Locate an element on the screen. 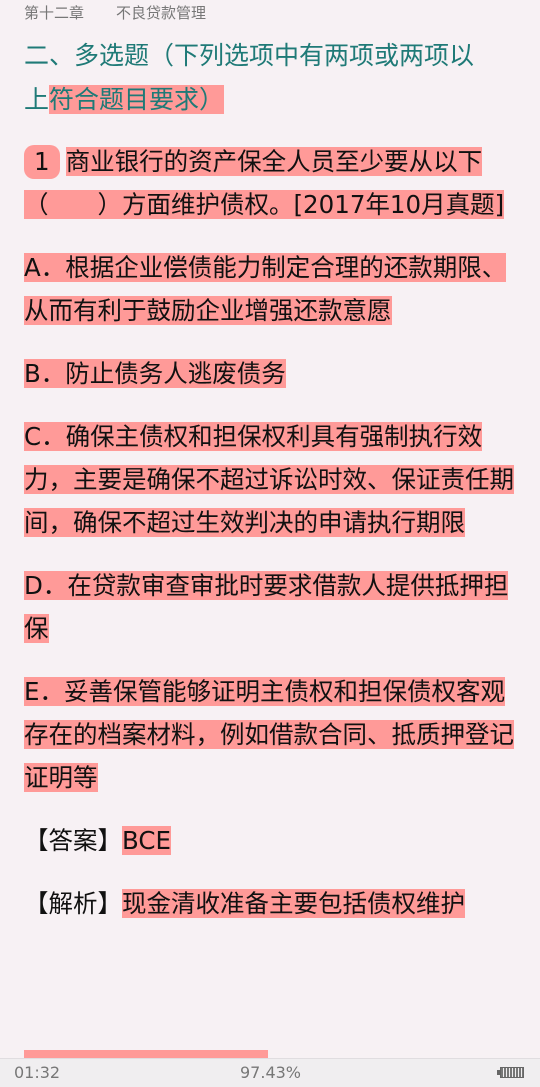 The height and width of the screenshot is (1087, 540). option-b-text: B．防止债务人逃废债务 is located at coordinates (155, 373).